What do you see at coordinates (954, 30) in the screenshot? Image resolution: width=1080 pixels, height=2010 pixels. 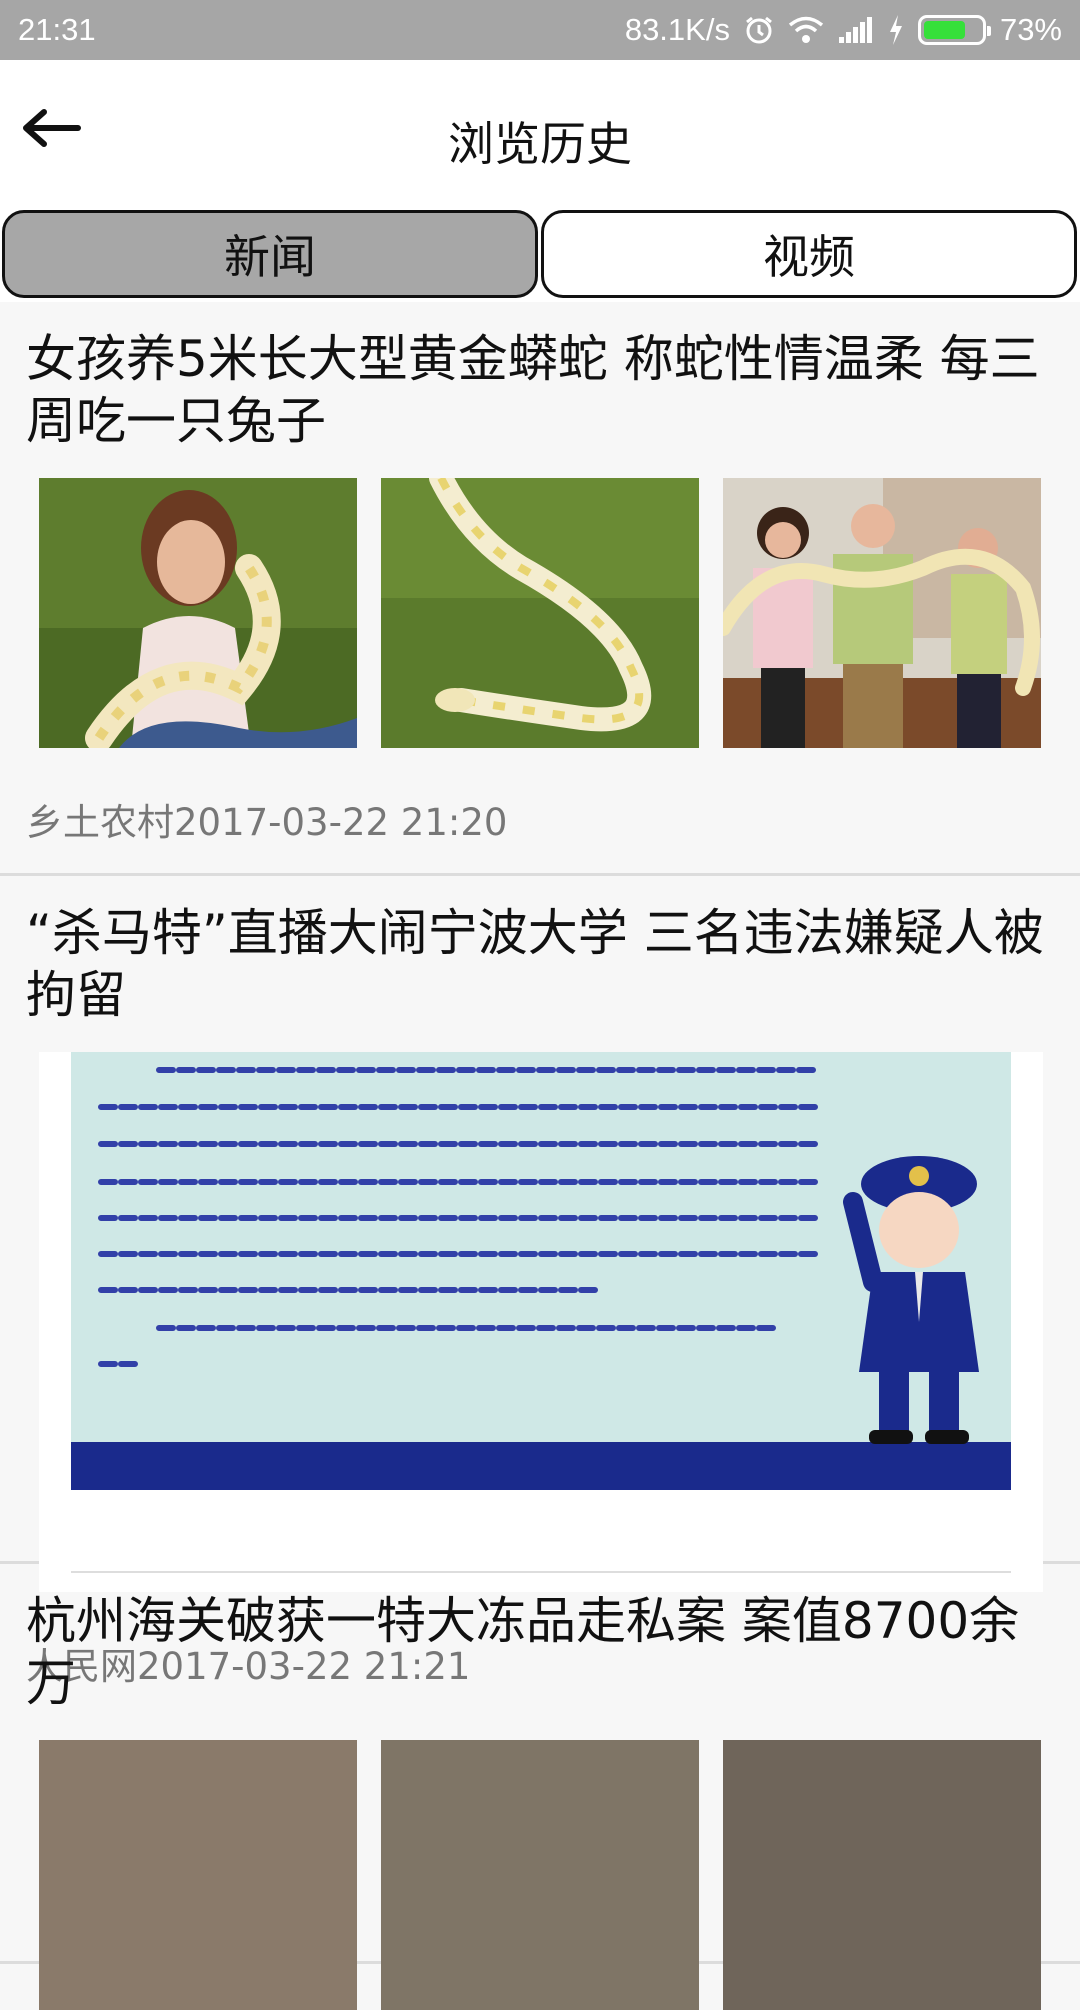 I see `battery-icon` at bounding box center [954, 30].